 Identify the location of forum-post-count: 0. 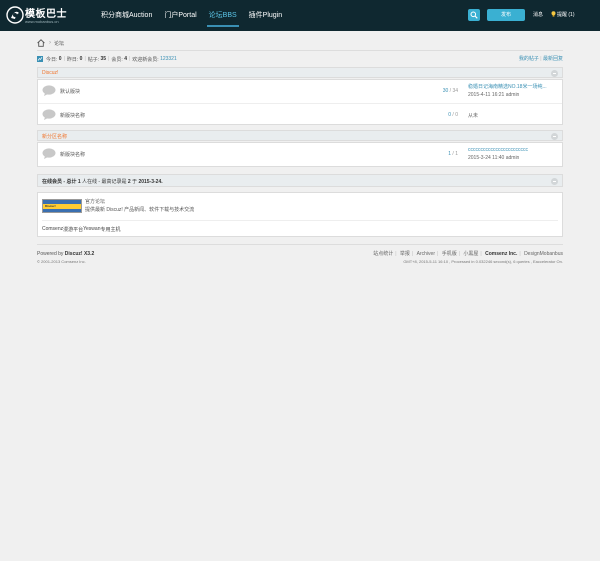
(456, 115).